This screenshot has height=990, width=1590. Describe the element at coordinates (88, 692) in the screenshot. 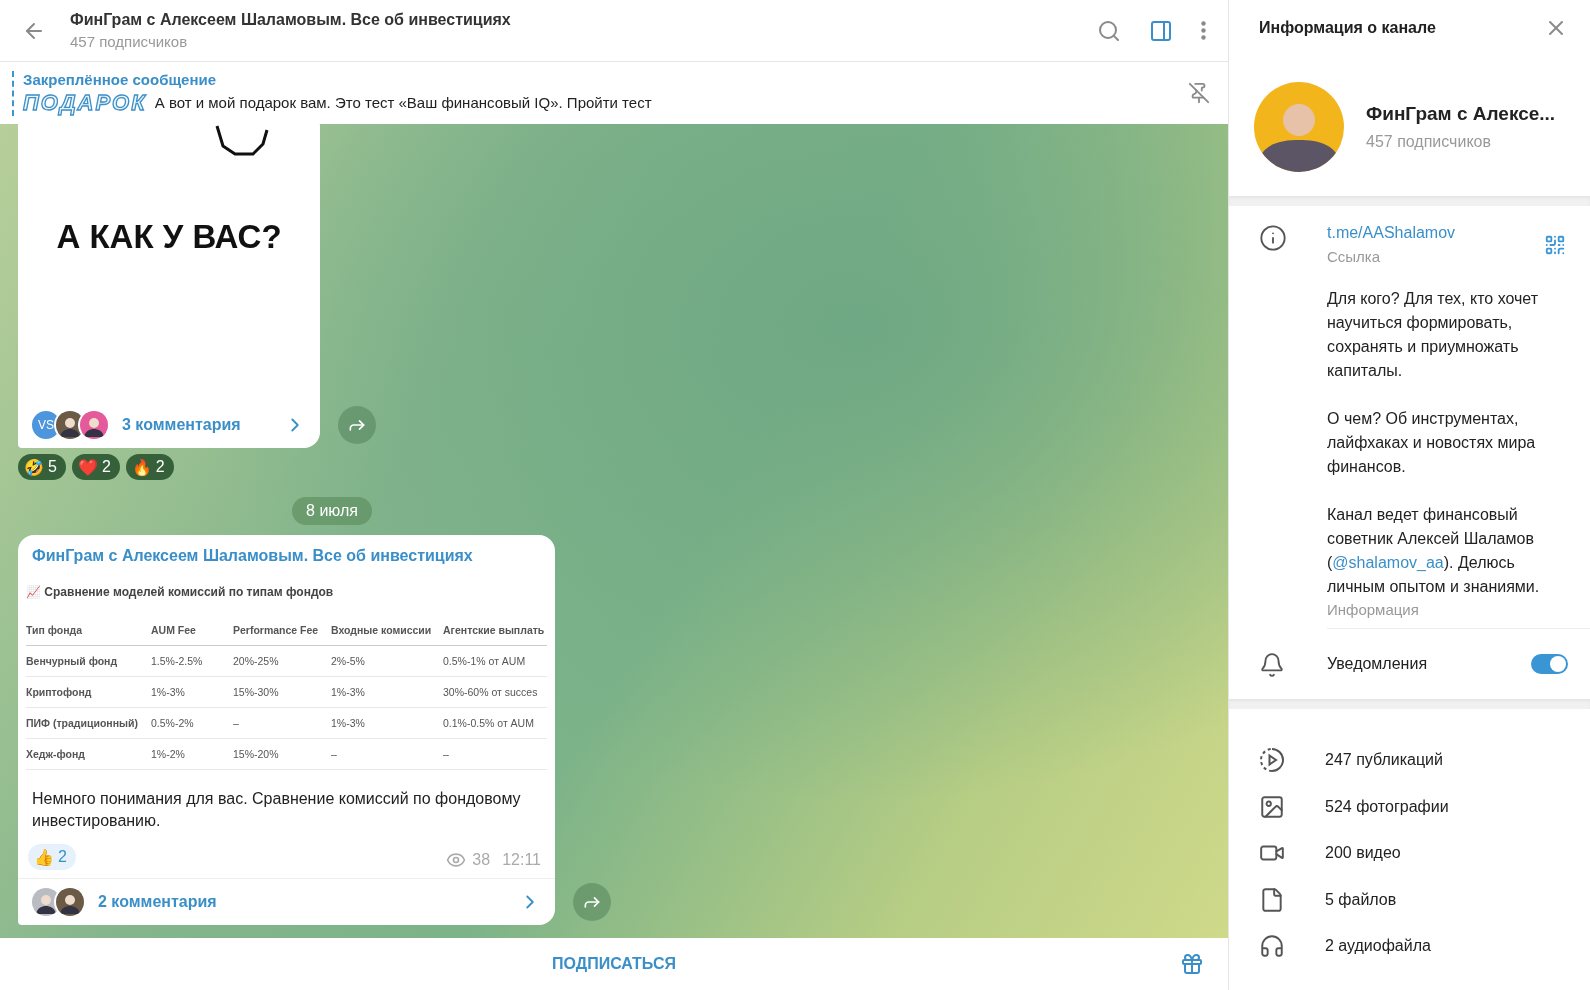

I see `table-cell: Криптофонд` at that location.